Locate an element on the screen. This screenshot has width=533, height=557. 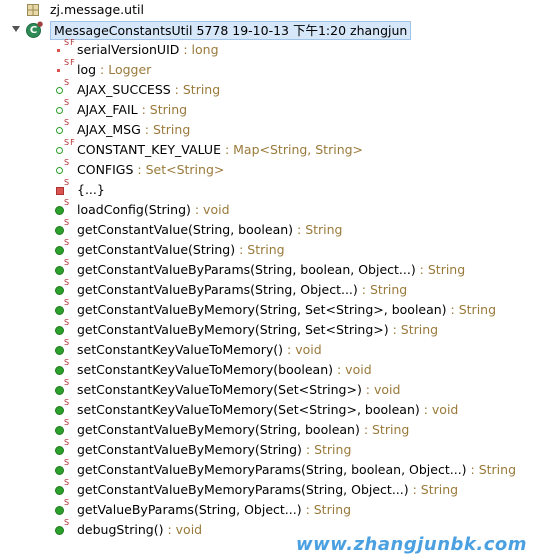
member-item: S {...} is located at coordinates (266, 189).